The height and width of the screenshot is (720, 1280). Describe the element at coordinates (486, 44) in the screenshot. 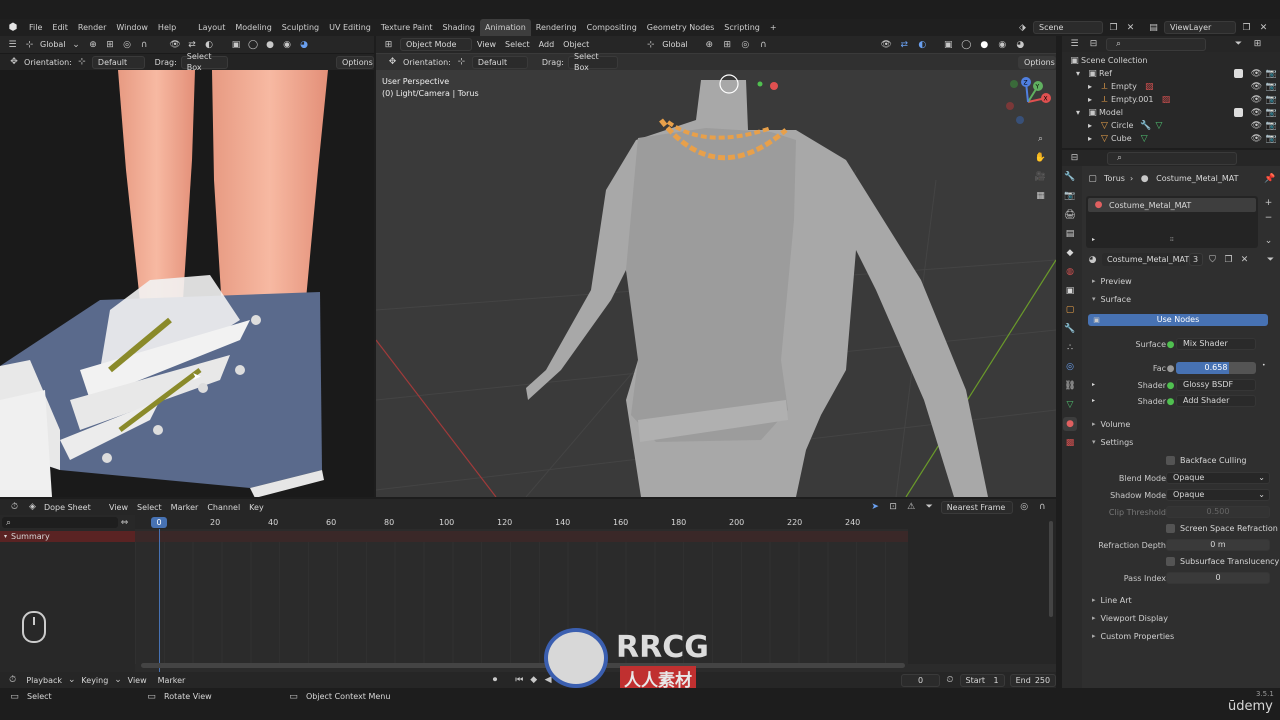

I see `viewport-menu-view: View` at that location.